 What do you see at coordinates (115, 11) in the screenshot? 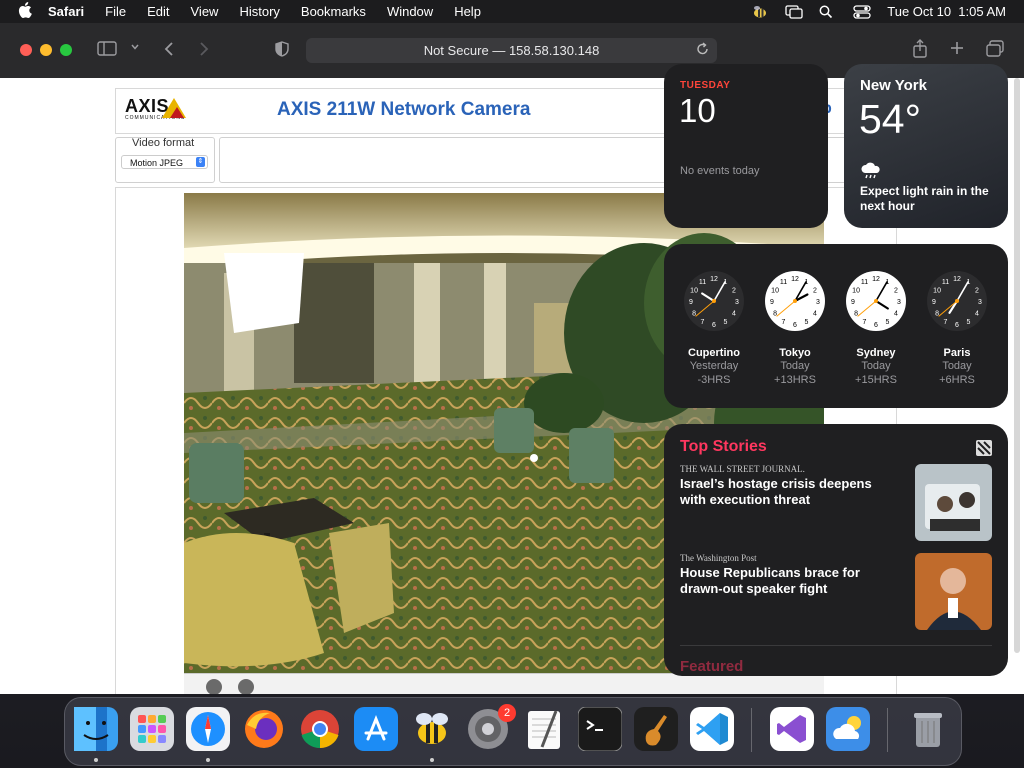
I see `menu-file: File` at bounding box center [115, 11].